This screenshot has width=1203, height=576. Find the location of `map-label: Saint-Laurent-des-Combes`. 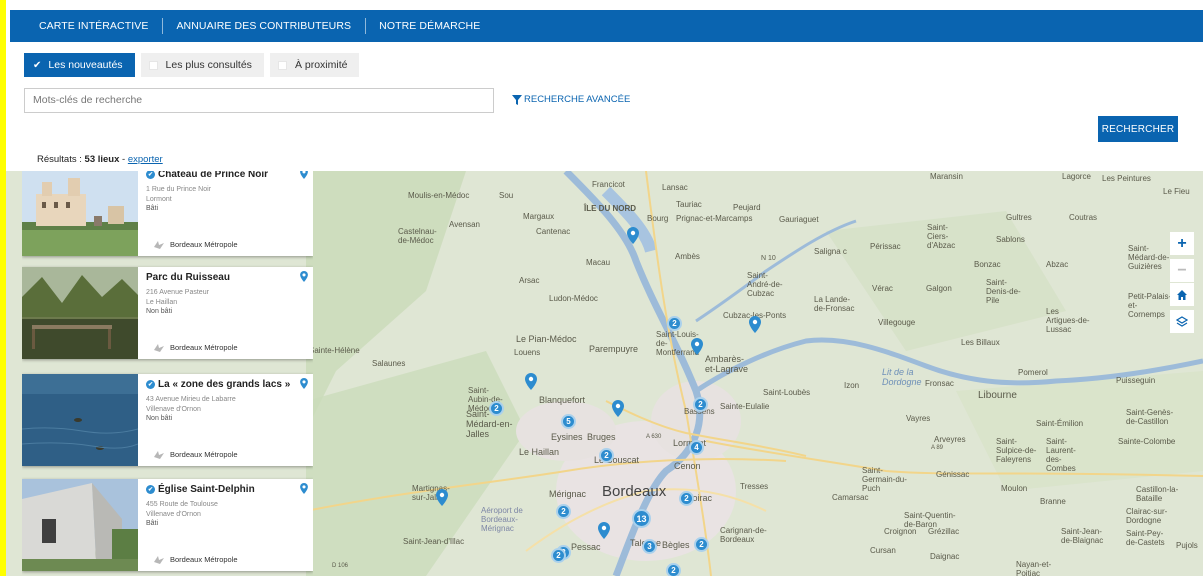

map-label: Saint-Laurent-des-Combes is located at coordinates (1061, 455).